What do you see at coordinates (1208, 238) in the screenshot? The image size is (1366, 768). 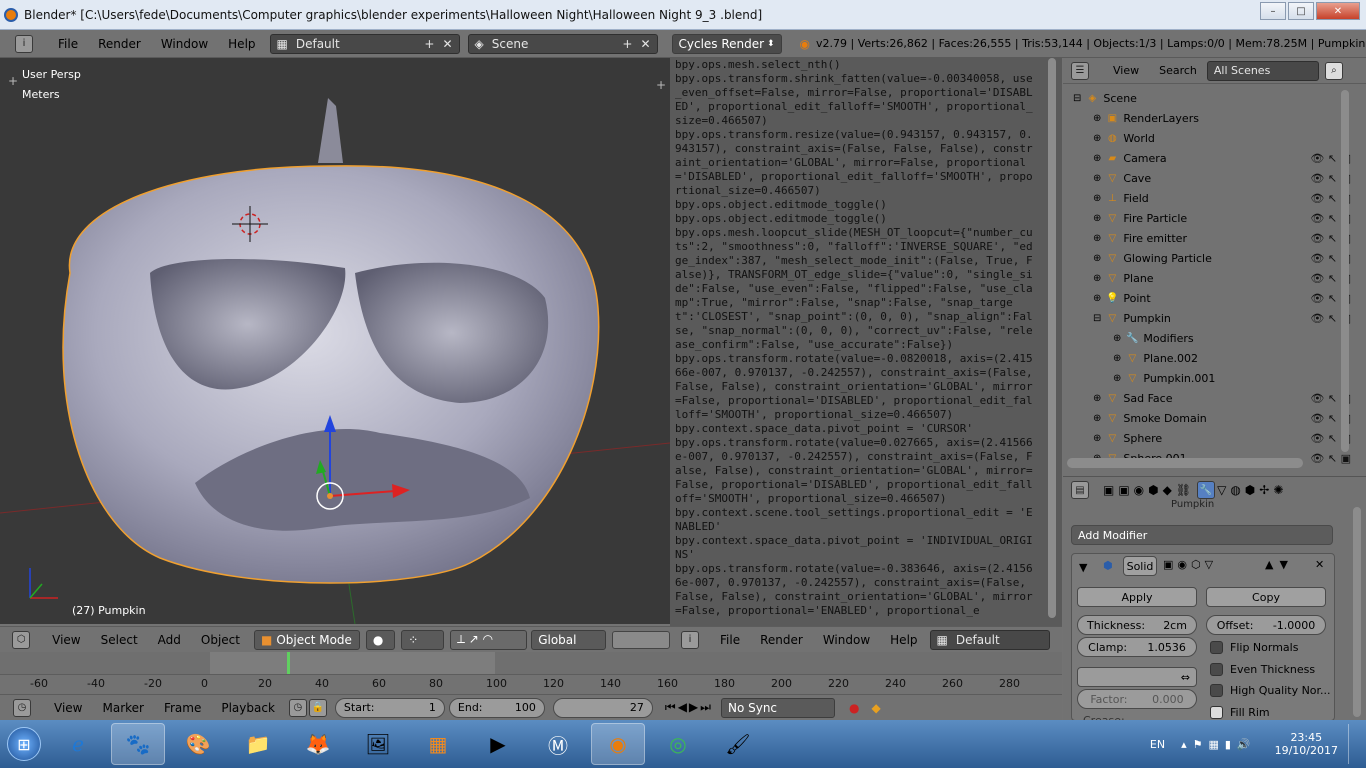 I see `outliner-item: ⊕ ▽ Fire emitter 👁 ↖ ▣` at bounding box center [1208, 238].